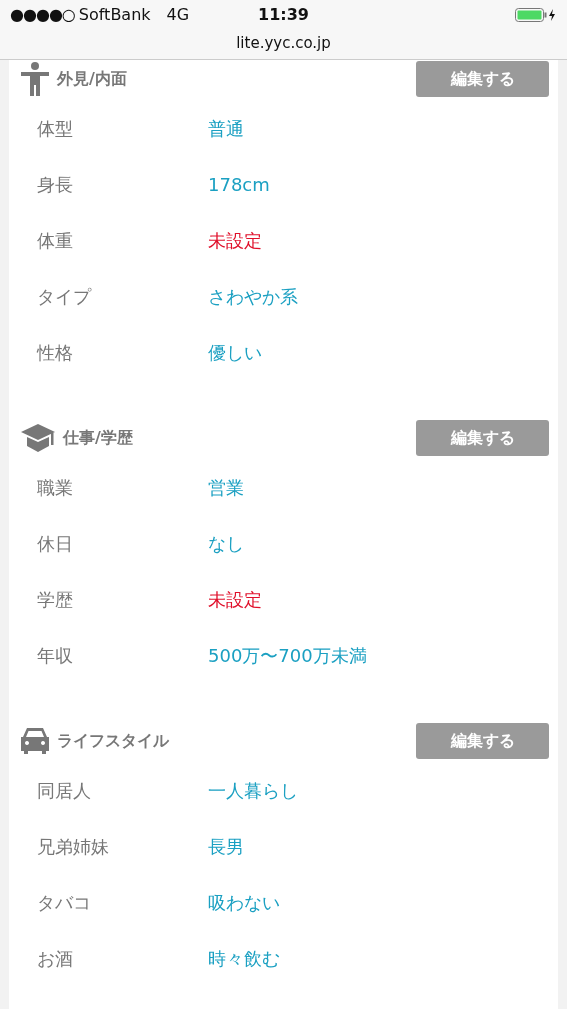 The height and width of the screenshot is (1009, 567). I want to click on carrier-name: SoftBank, so click(114, 15).